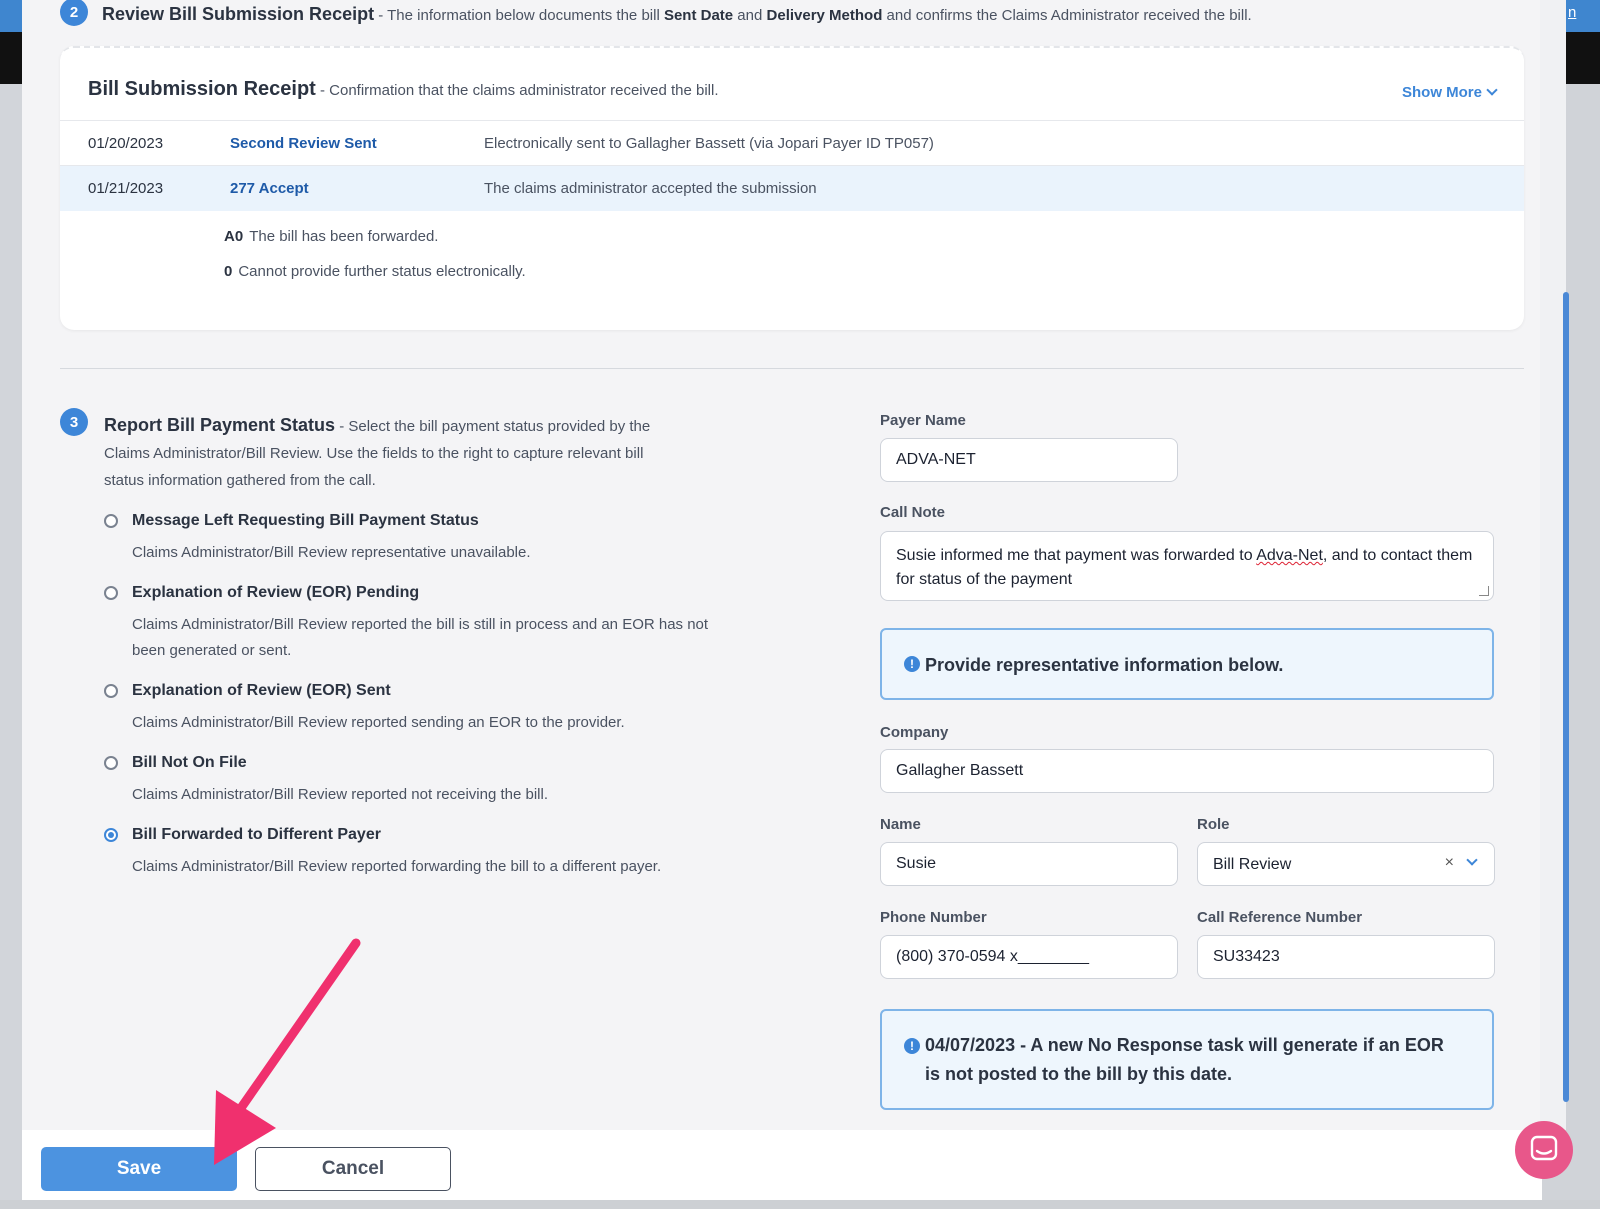 The image size is (1600, 1209). What do you see at coordinates (1450, 92) in the screenshot?
I see `show-more-link: Show More` at bounding box center [1450, 92].